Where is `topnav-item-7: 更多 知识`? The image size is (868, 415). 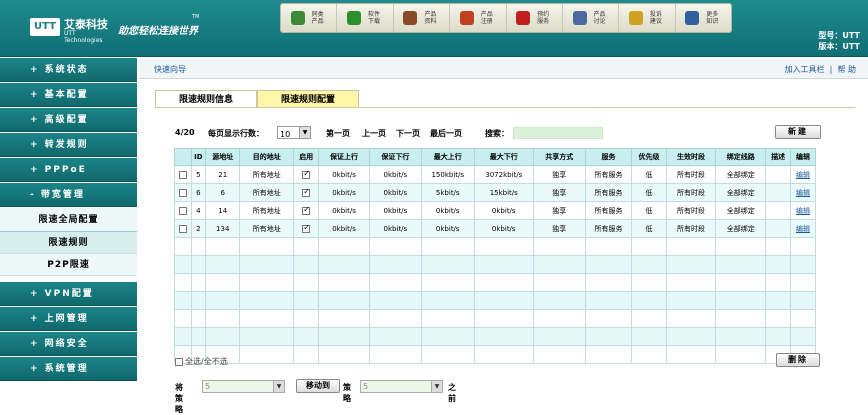 topnav-item-7: 更多 知识 is located at coordinates (703, 18).